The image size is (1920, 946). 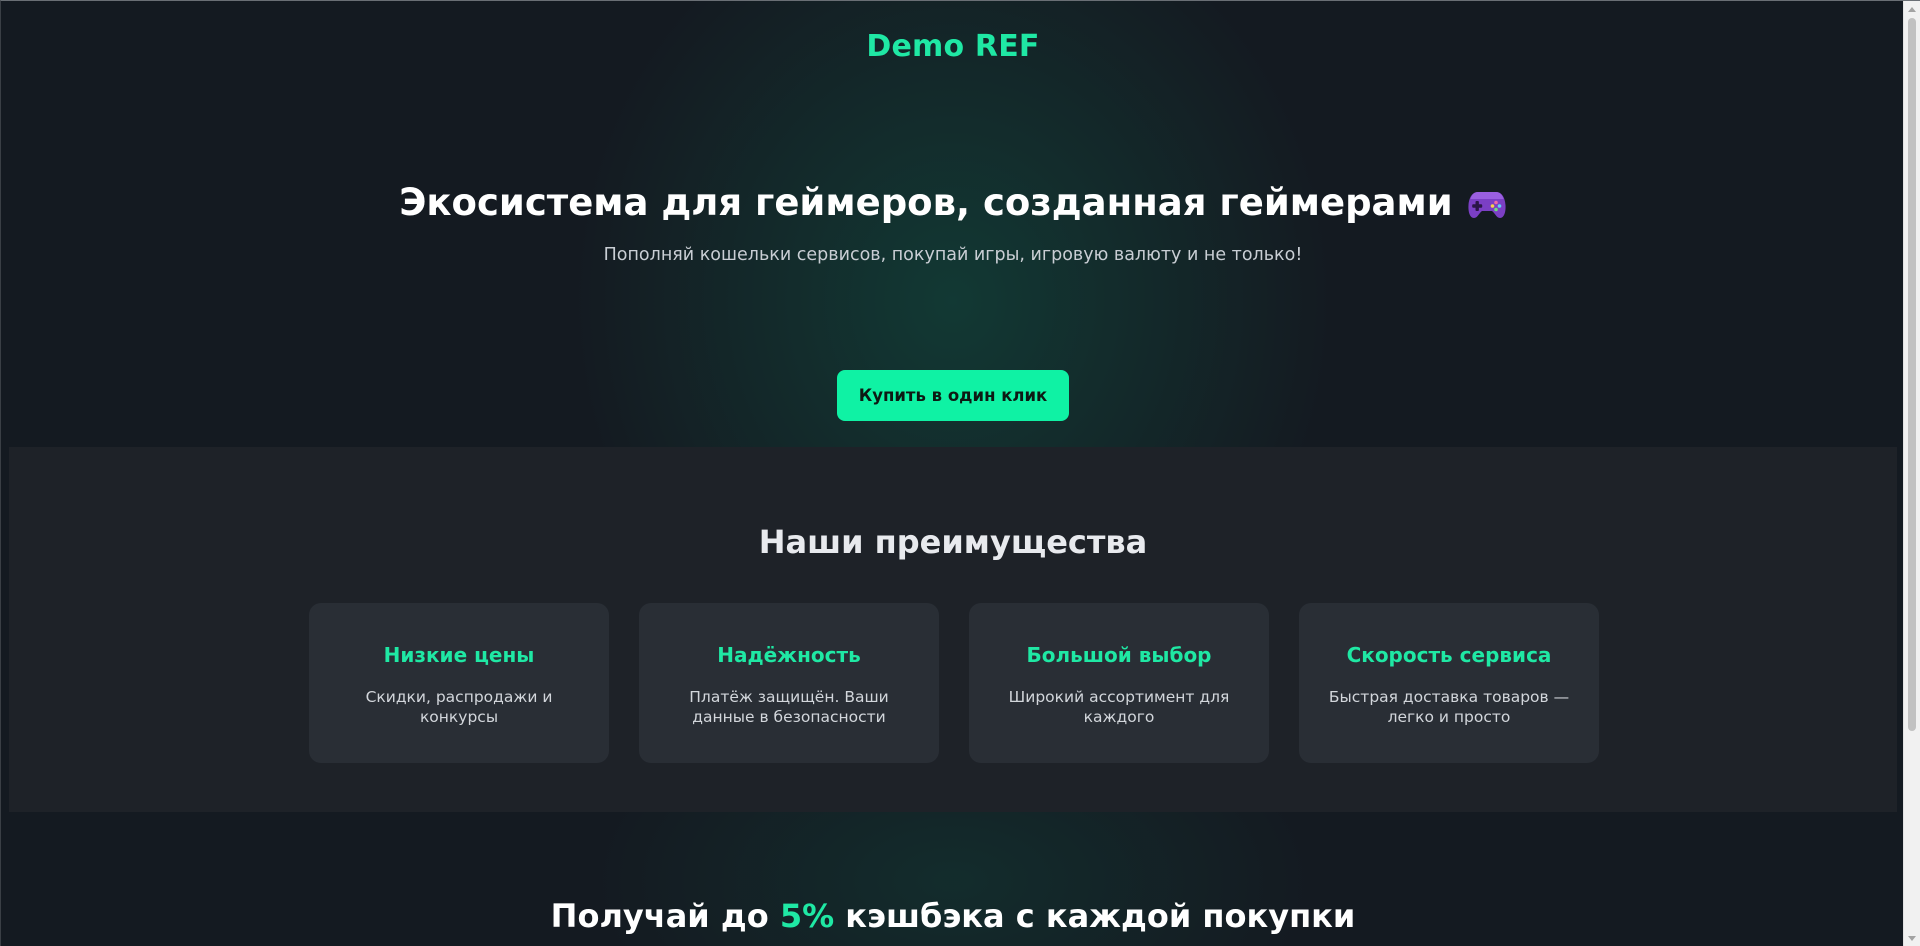 What do you see at coordinates (953, 46) in the screenshot?
I see `brand-logo: Demo REF` at bounding box center [953, 46].